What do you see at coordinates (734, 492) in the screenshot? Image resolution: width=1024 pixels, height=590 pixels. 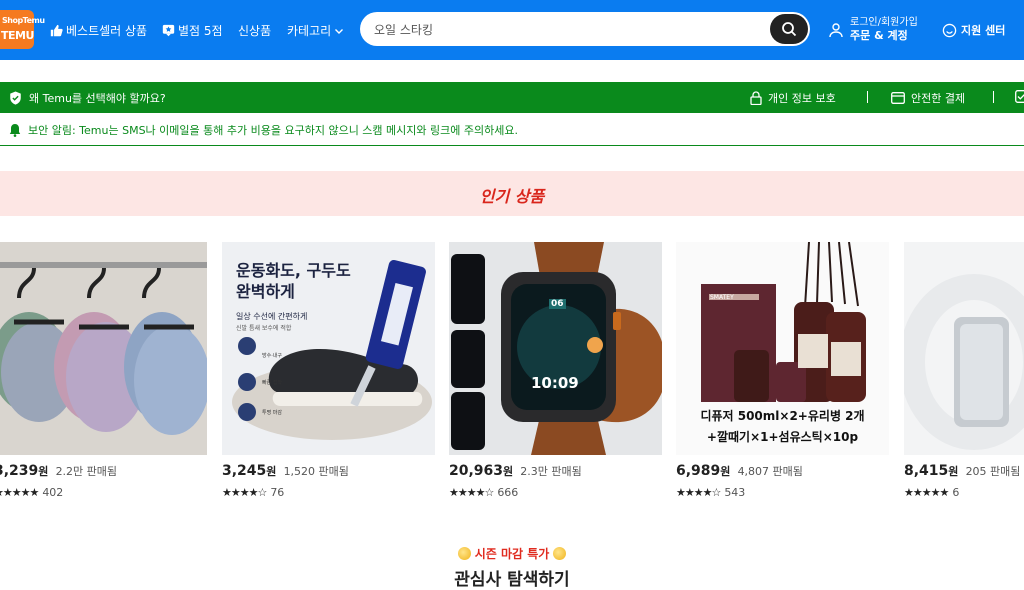 I see `review-count: 543` at bounding box center [734, 492].